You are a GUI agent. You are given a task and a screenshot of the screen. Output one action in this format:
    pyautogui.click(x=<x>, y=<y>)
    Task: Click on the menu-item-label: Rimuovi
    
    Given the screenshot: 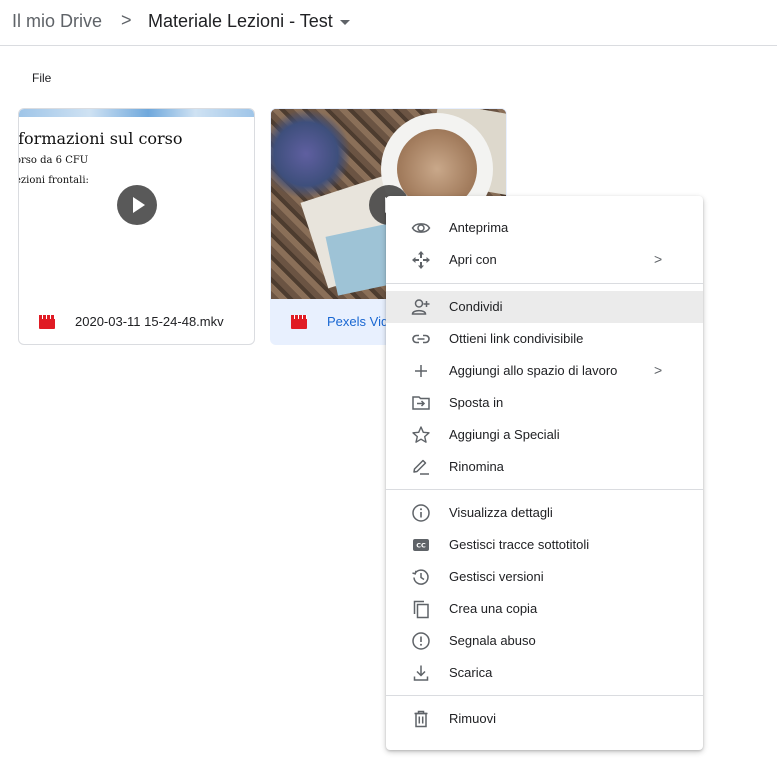 What is the action you would take?
    pyautogui.click(x=472, y=718)
    